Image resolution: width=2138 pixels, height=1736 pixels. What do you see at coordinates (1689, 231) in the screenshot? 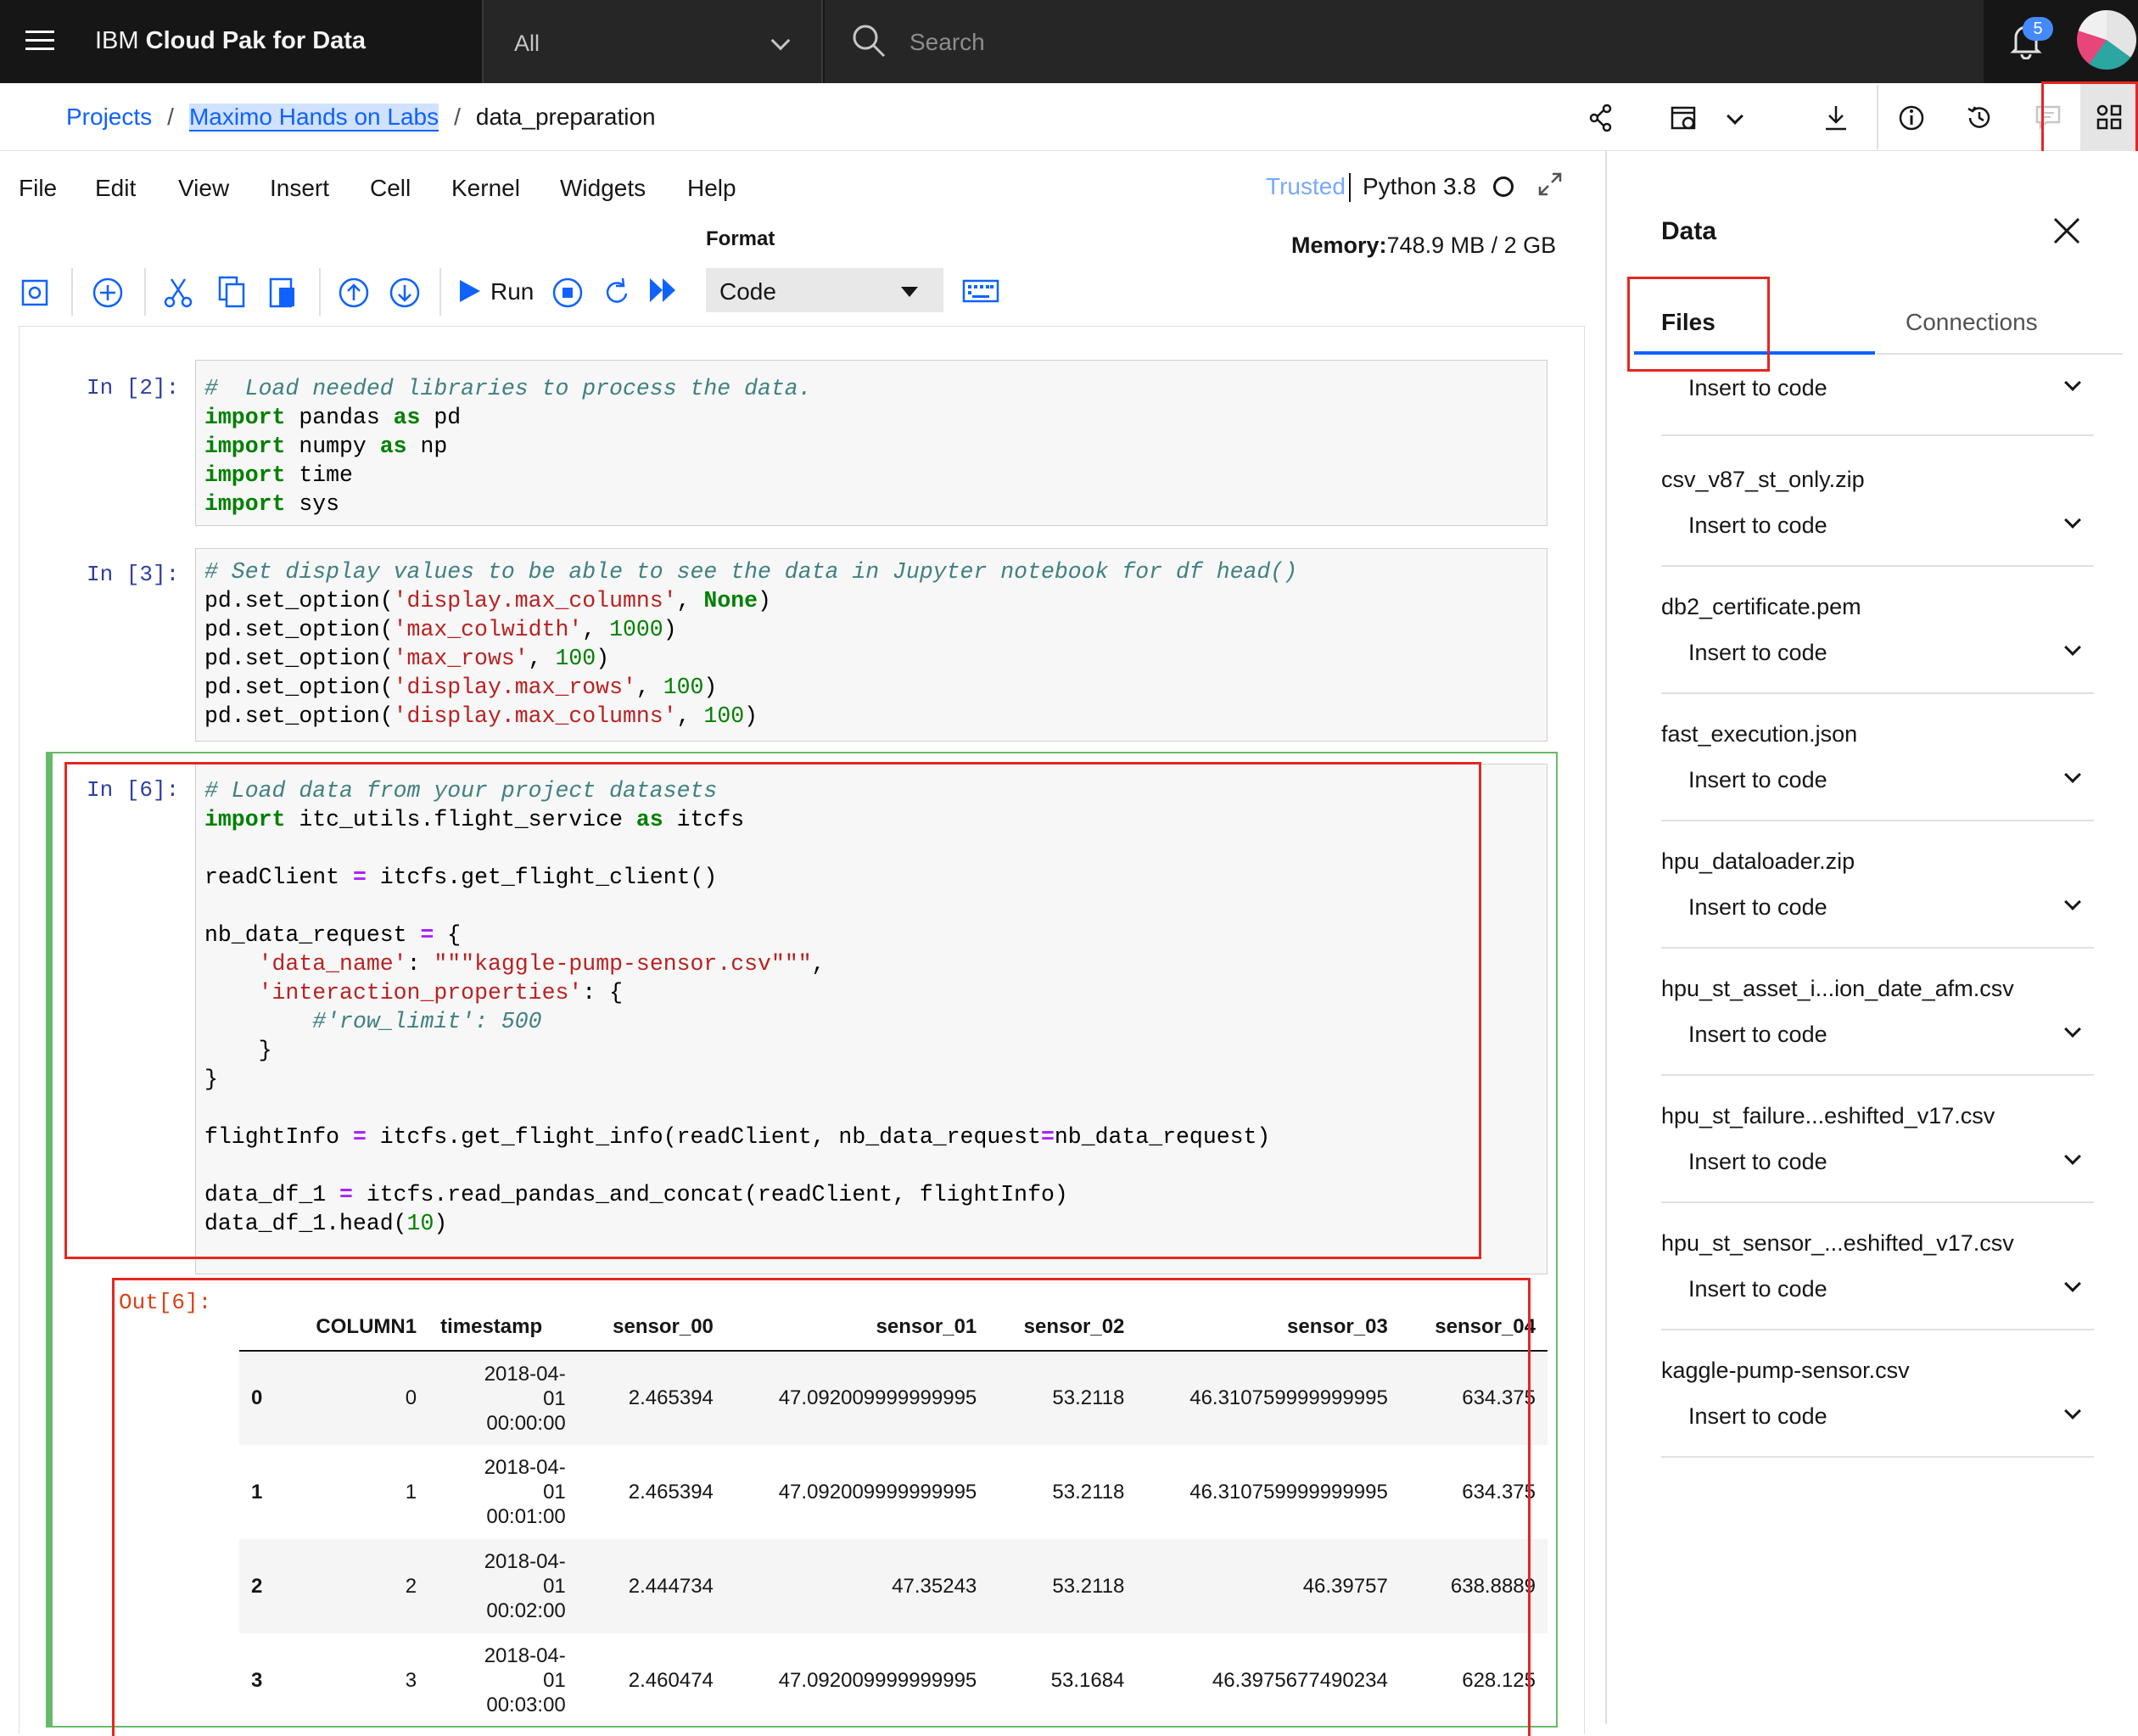
I see `panel-title: Data` at bounding box center [1689, 231].